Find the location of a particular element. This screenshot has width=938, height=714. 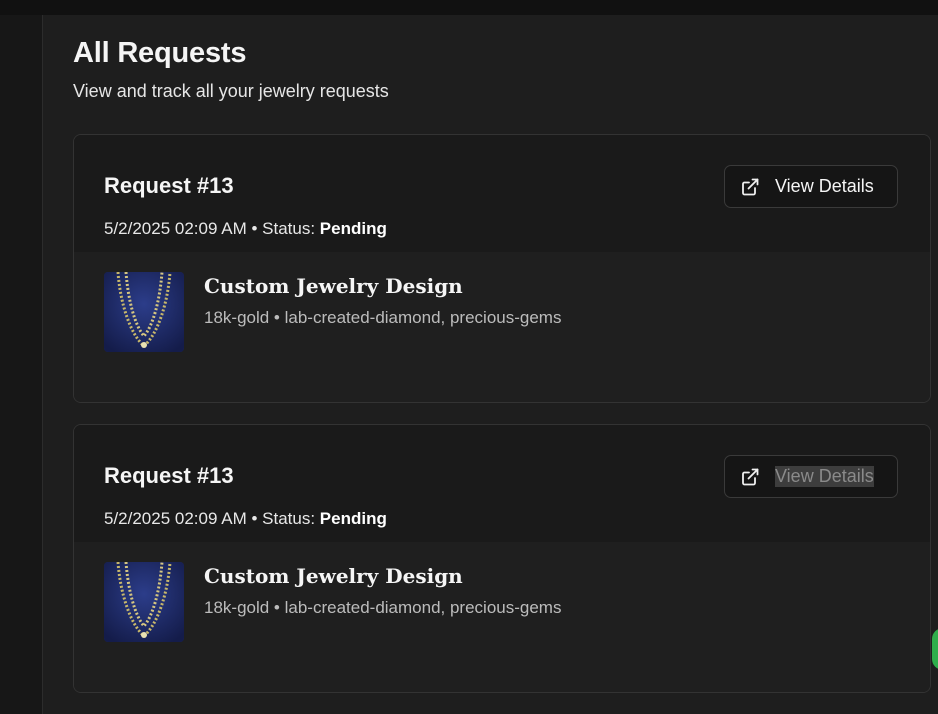

sidebar is located at coordinates (21, 364).